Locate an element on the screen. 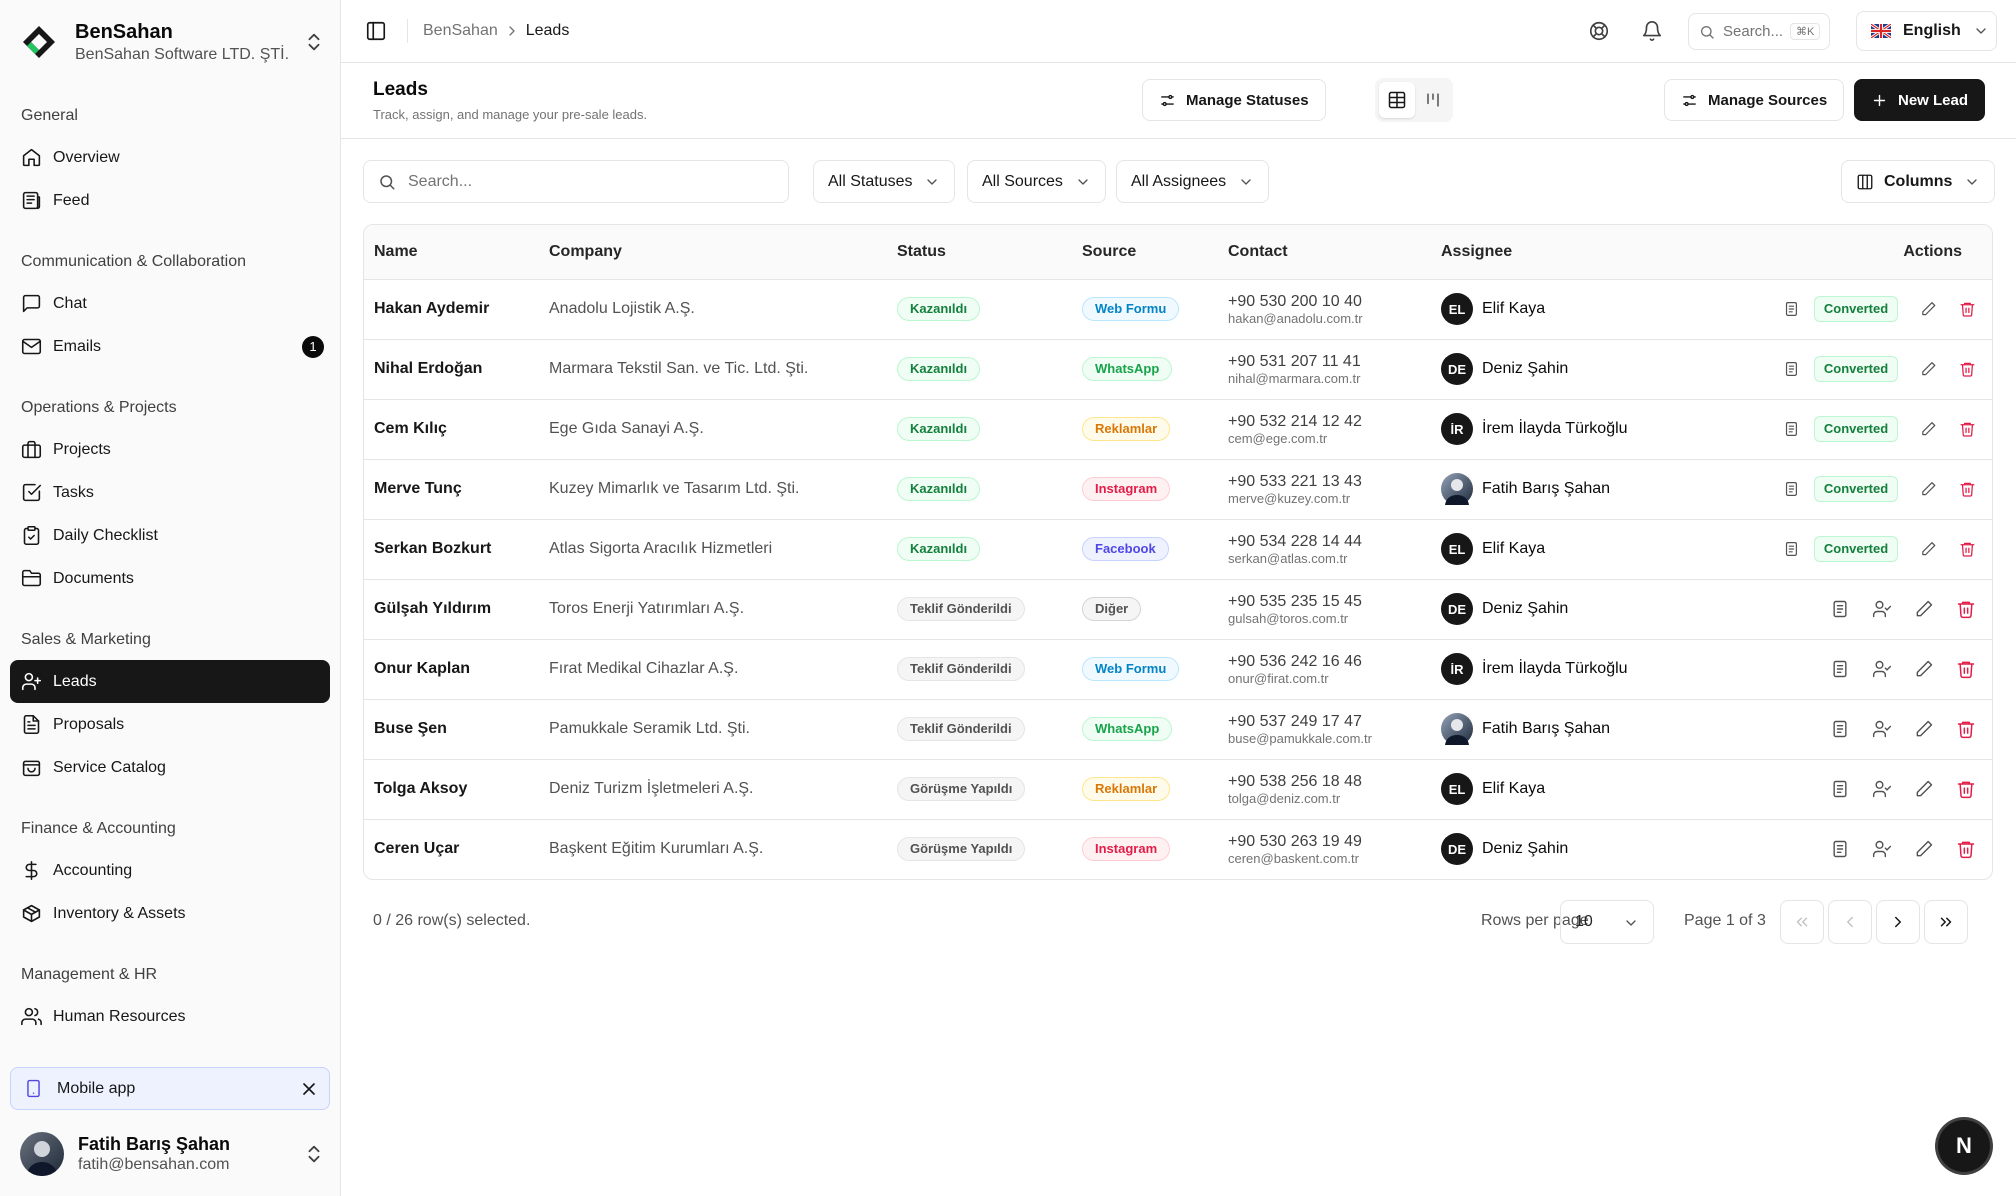  table-view-button is located at coordinates (1397, 100).